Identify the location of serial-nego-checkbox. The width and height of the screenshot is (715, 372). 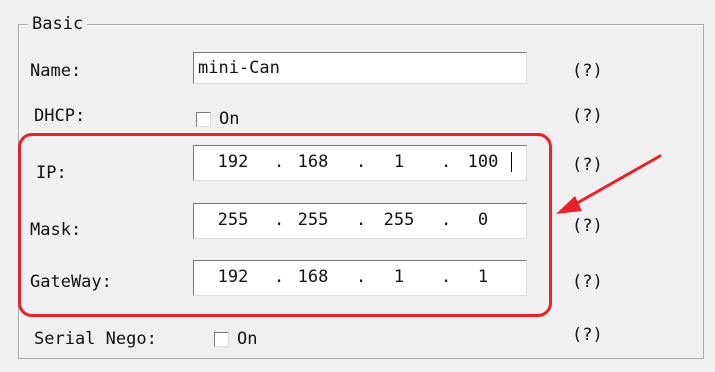
(221, 339).